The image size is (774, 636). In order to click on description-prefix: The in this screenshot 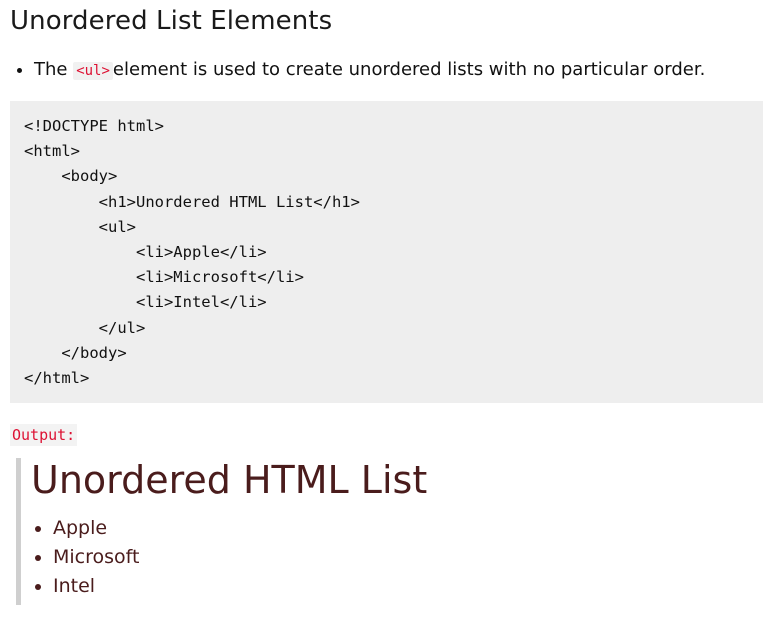, I will do `click(54, 69)`.